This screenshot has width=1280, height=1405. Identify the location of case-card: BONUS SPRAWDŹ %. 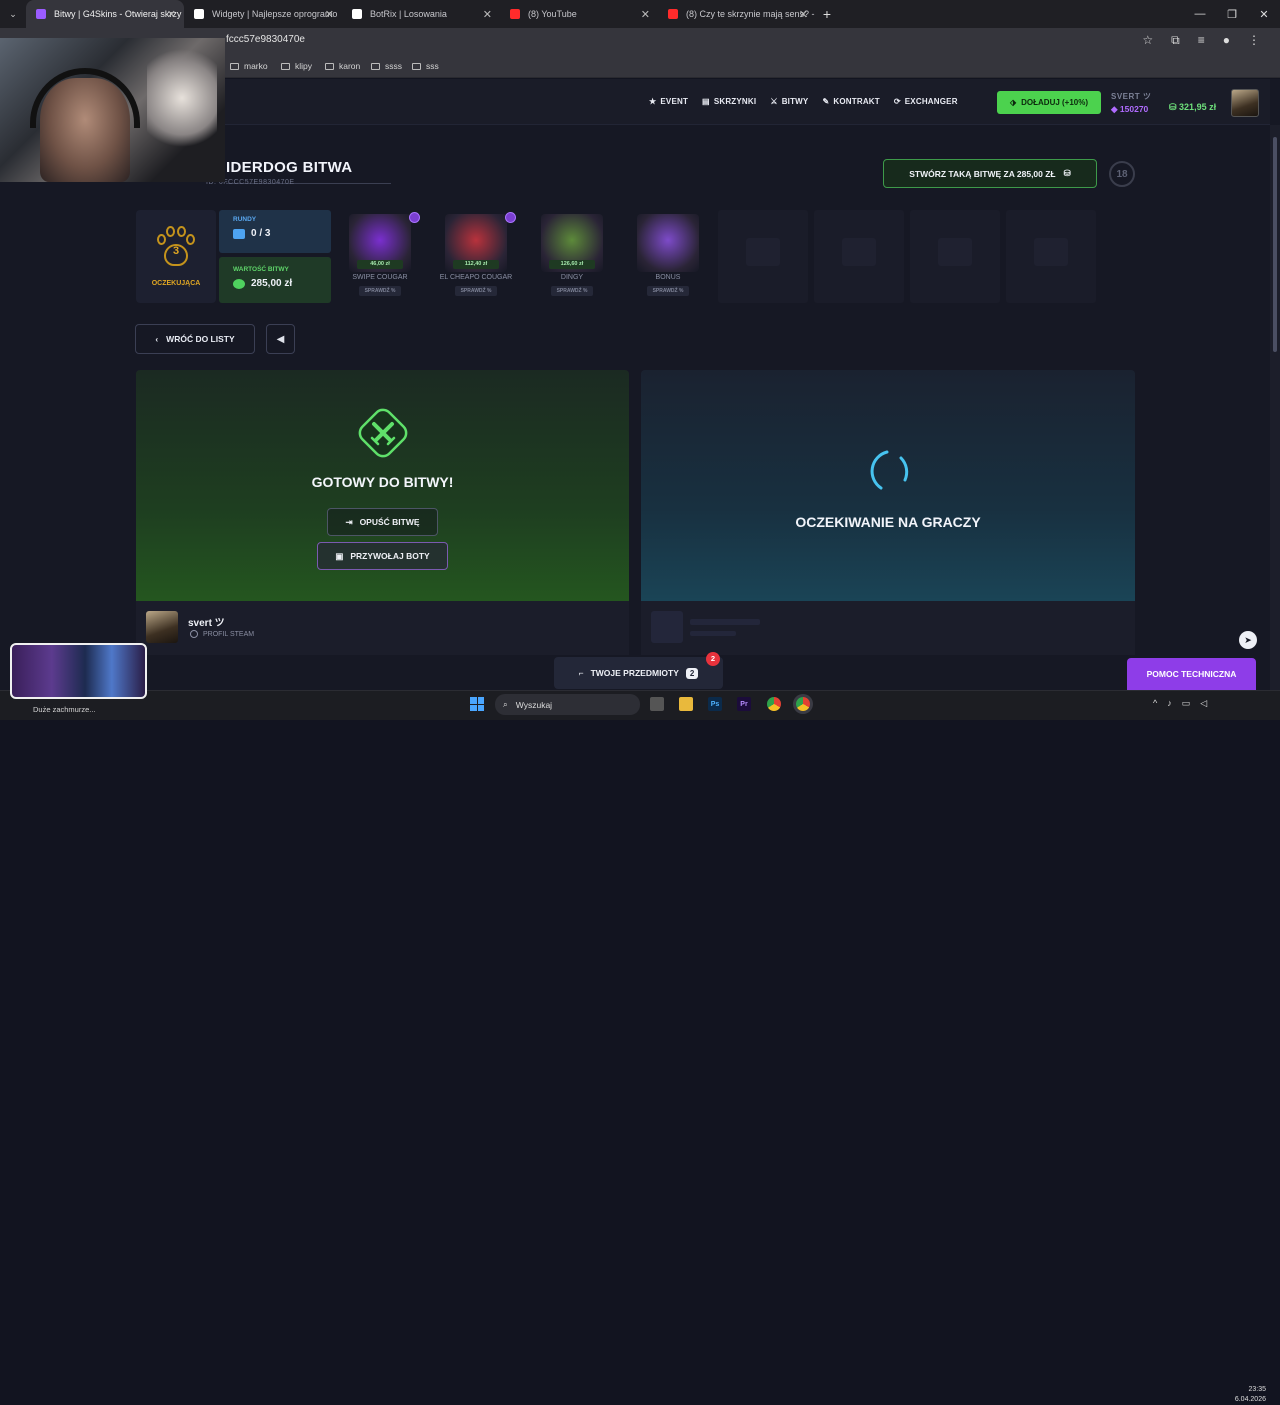
(668, 256).